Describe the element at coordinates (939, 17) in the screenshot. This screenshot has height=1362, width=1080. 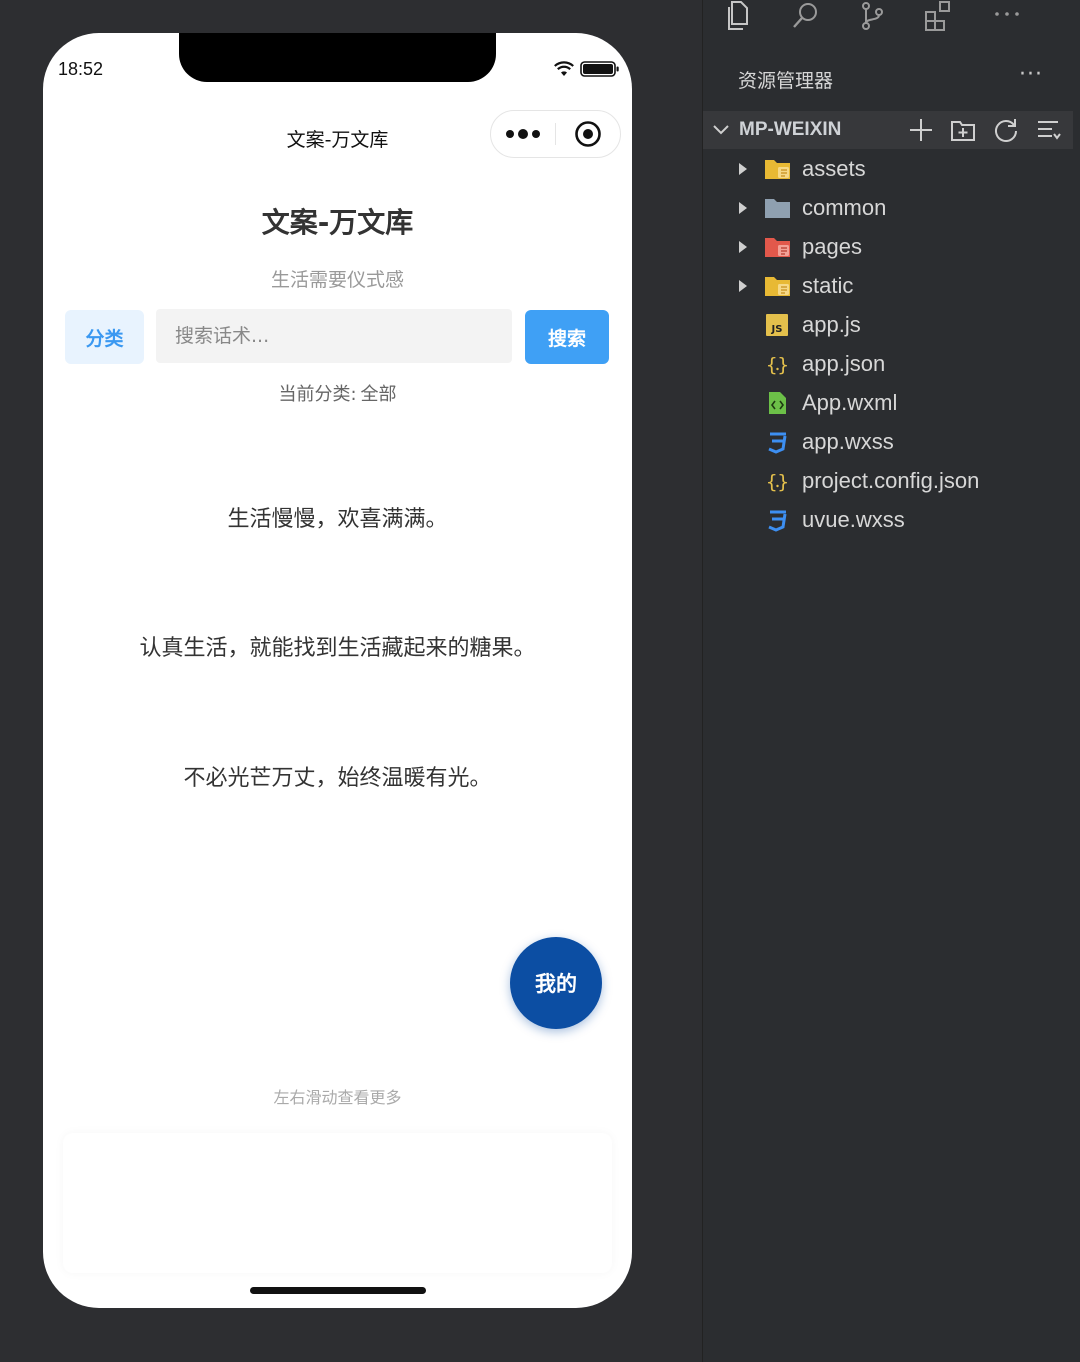
I see `extensions-icon` at that location.